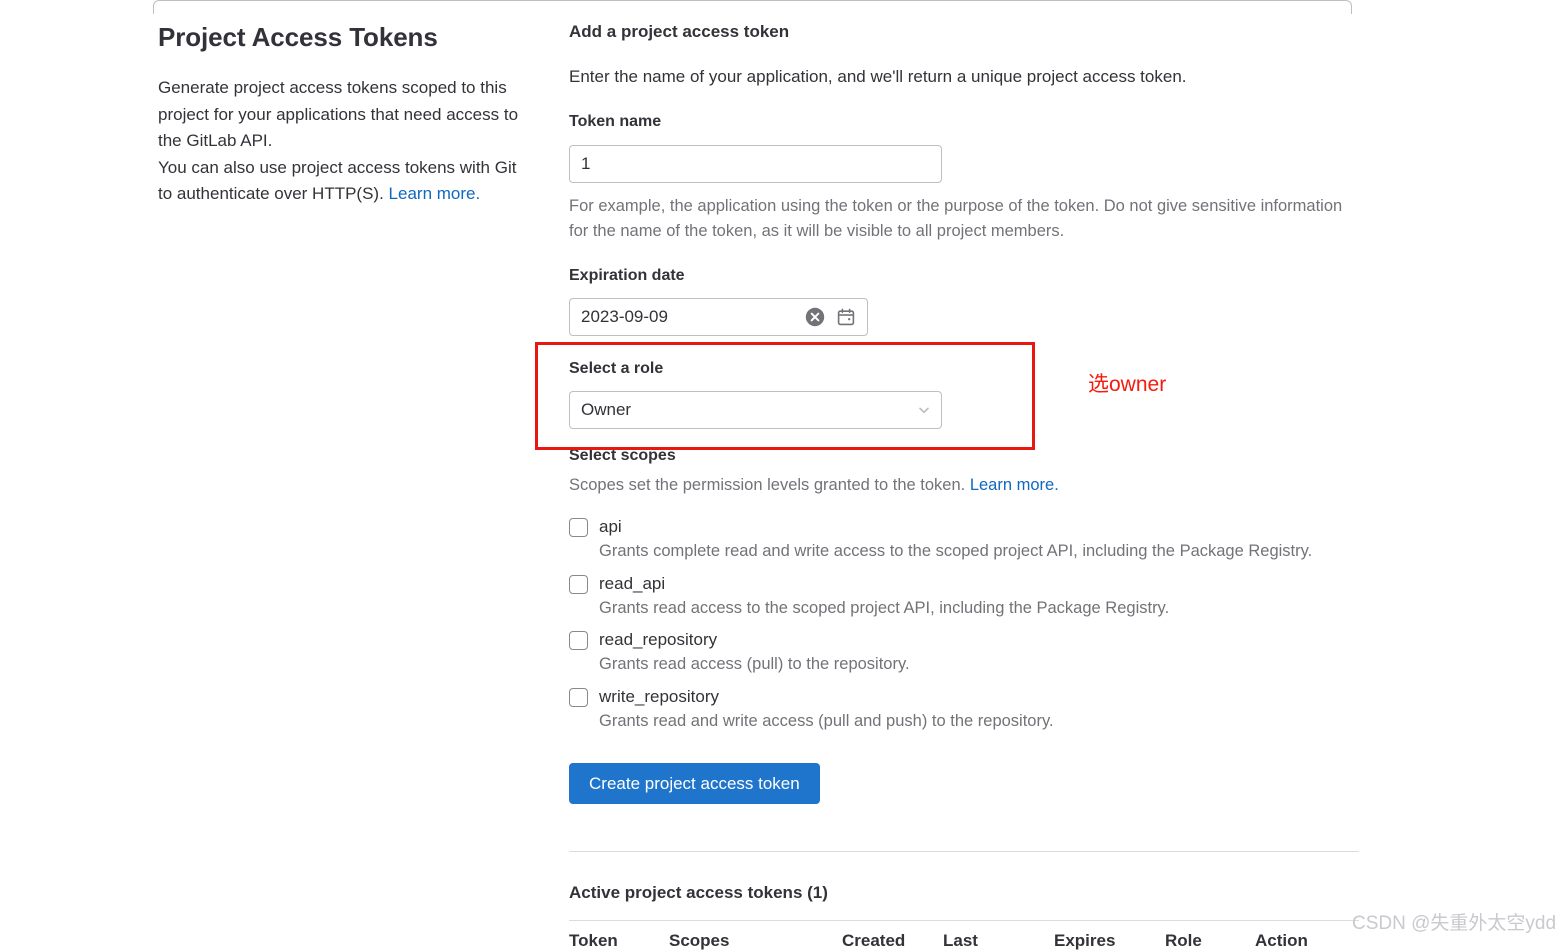  I want to click on token-name-label: Token name, so click(615, 121).